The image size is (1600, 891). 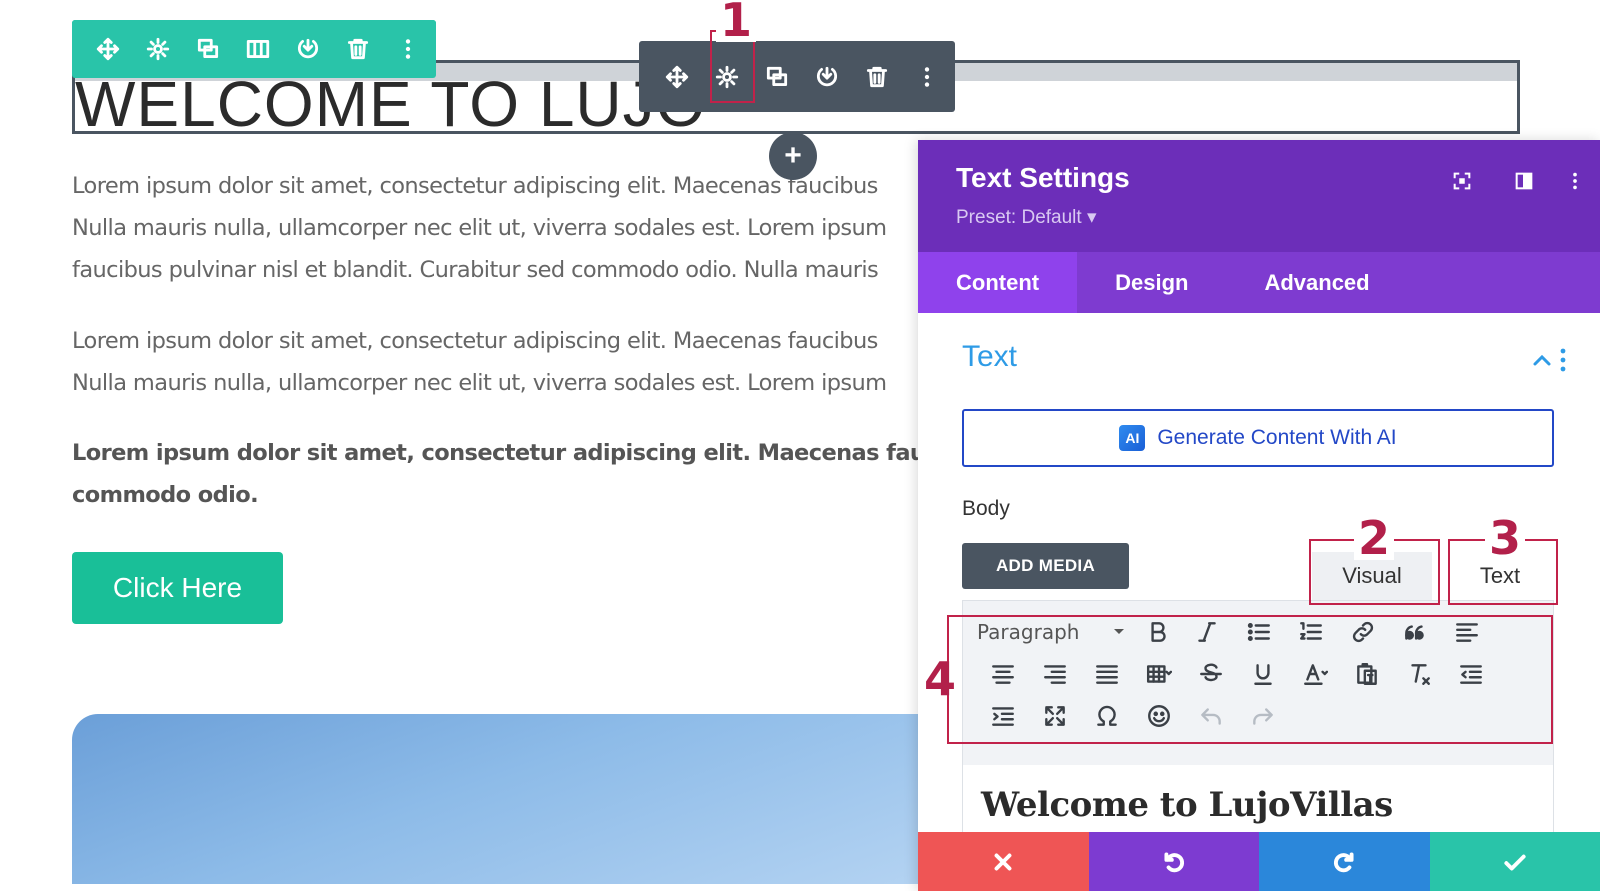 I want to click on click-here-button: Click Here, so click(x=177, y=588).